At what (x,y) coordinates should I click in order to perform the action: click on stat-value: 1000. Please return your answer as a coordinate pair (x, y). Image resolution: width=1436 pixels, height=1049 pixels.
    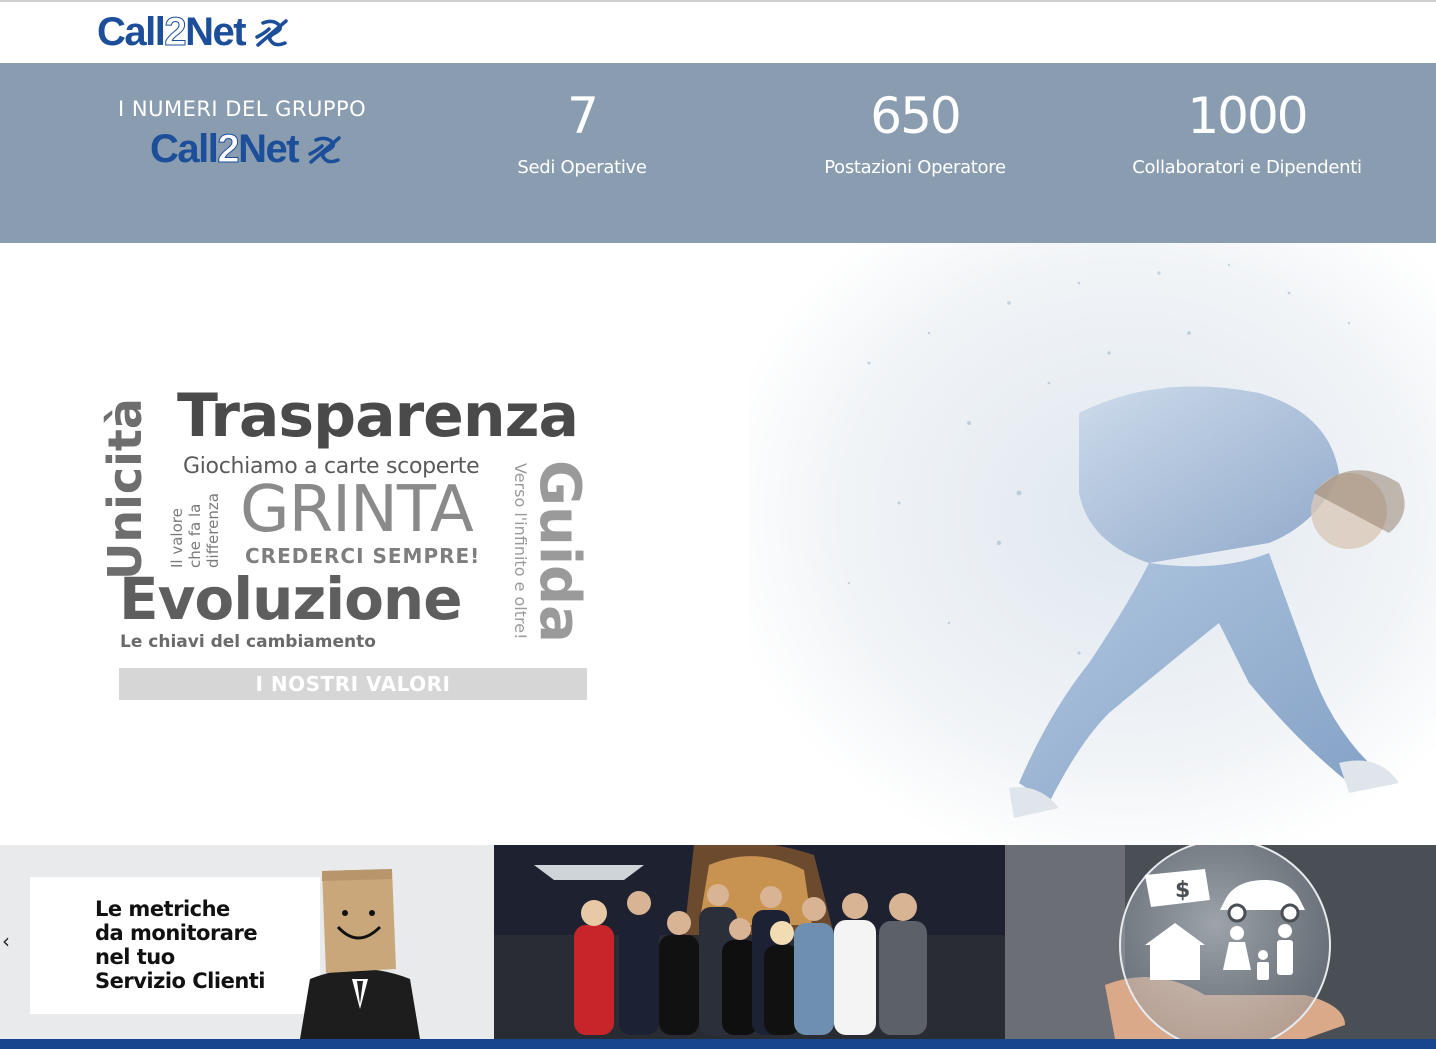
    Looking at the image, I should click on (1247, 116).